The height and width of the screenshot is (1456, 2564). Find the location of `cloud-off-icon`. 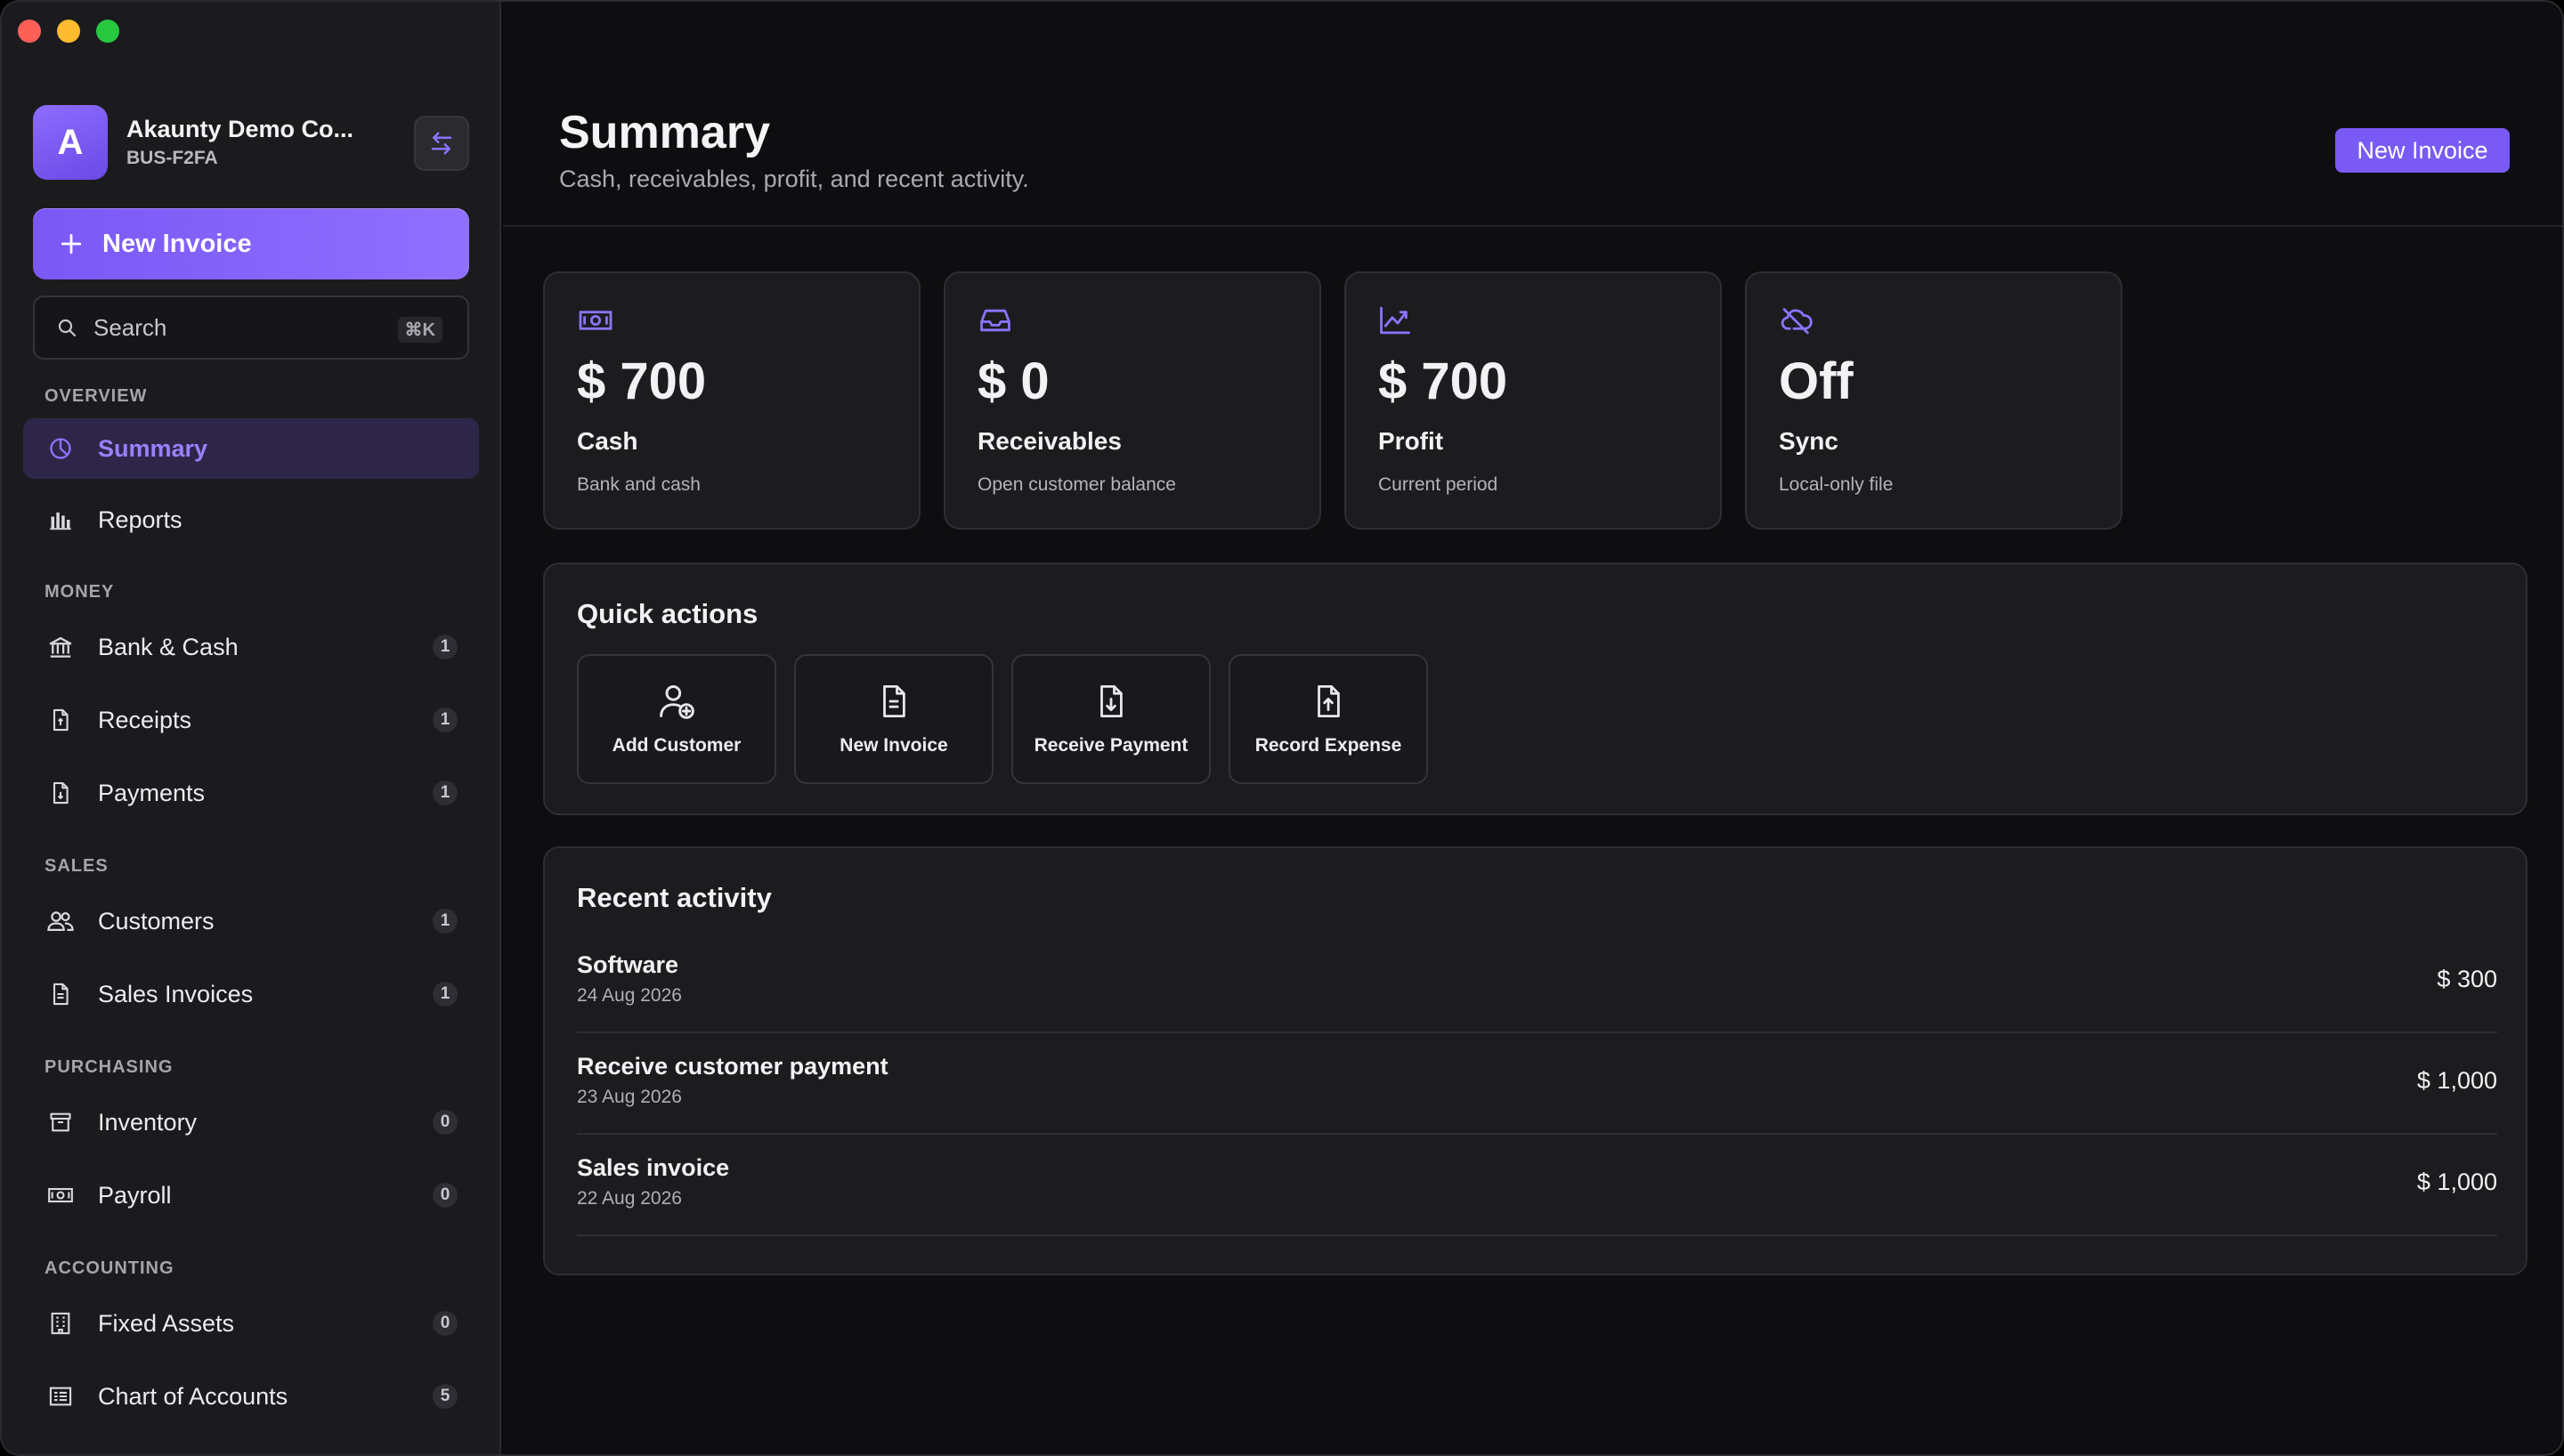

cloud-off-icon is located at coordinates (1797, 320).